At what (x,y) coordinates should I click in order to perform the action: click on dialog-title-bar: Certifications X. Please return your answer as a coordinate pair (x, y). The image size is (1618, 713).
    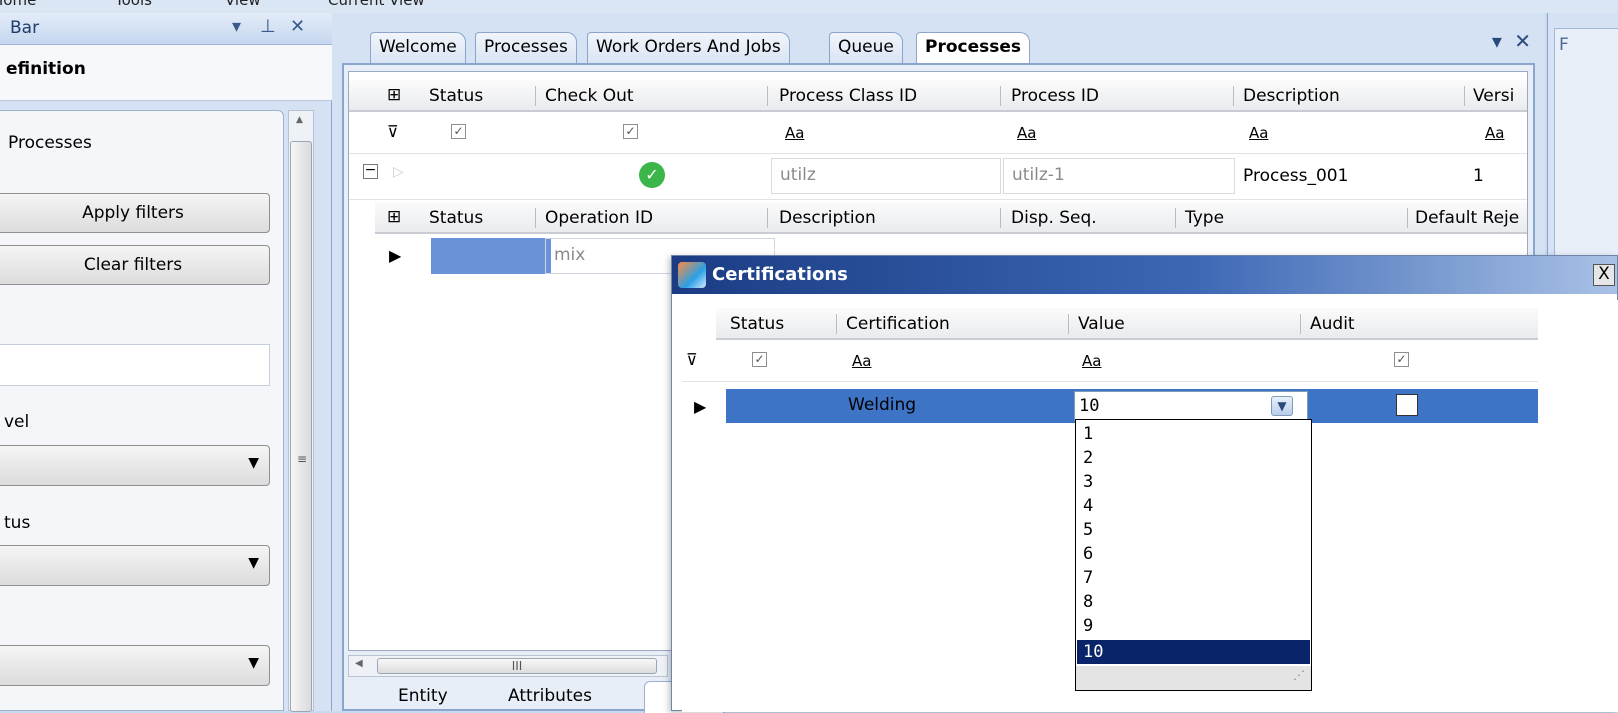
    Looking at the image, I should click on (1144, 275).